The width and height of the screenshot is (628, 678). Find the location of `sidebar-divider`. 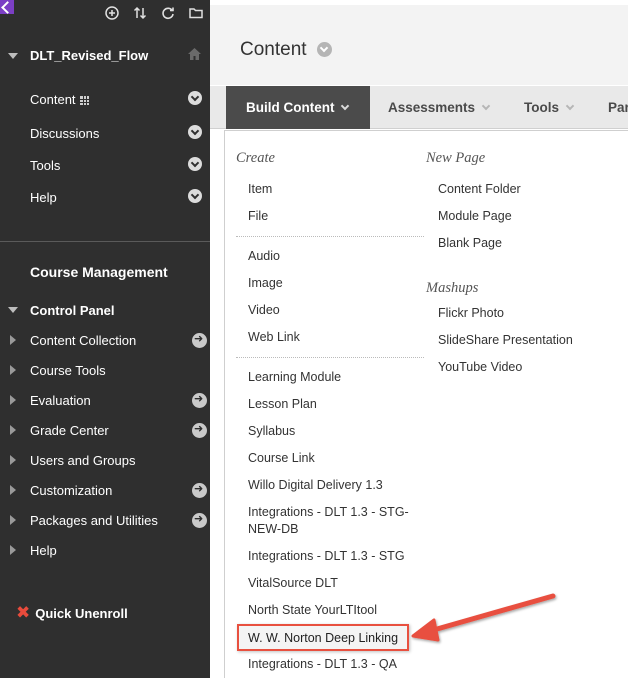

sidebar-divider is located at coordinates (105, 241).